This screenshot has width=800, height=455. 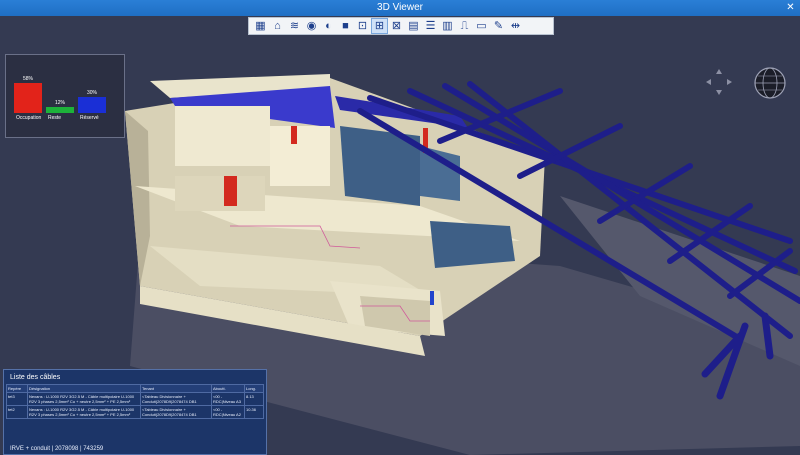 What do you see at coordinates (498, 26) in the screenshot?
I see `annotate-icon: ✎` at bounding box center [498, 26].